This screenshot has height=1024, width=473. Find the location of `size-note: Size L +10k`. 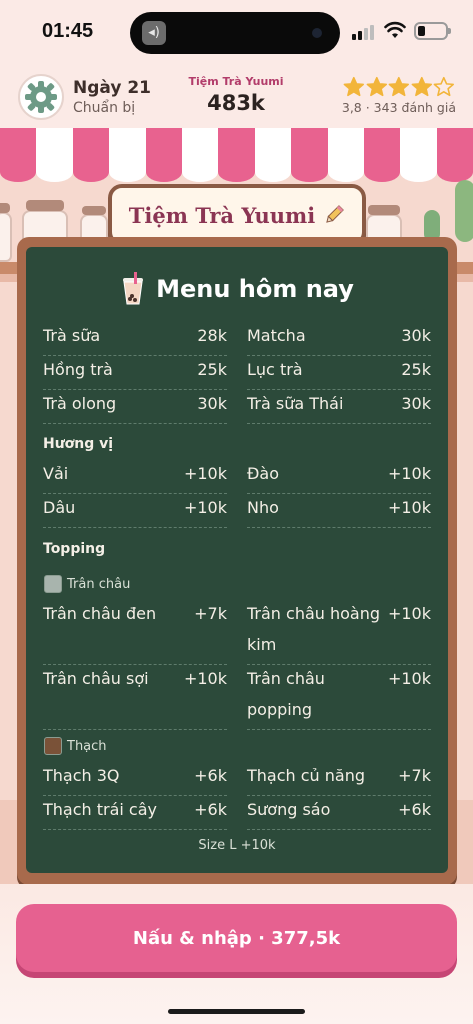

size-note: Size L +10k is located at coordinates (237, 845).